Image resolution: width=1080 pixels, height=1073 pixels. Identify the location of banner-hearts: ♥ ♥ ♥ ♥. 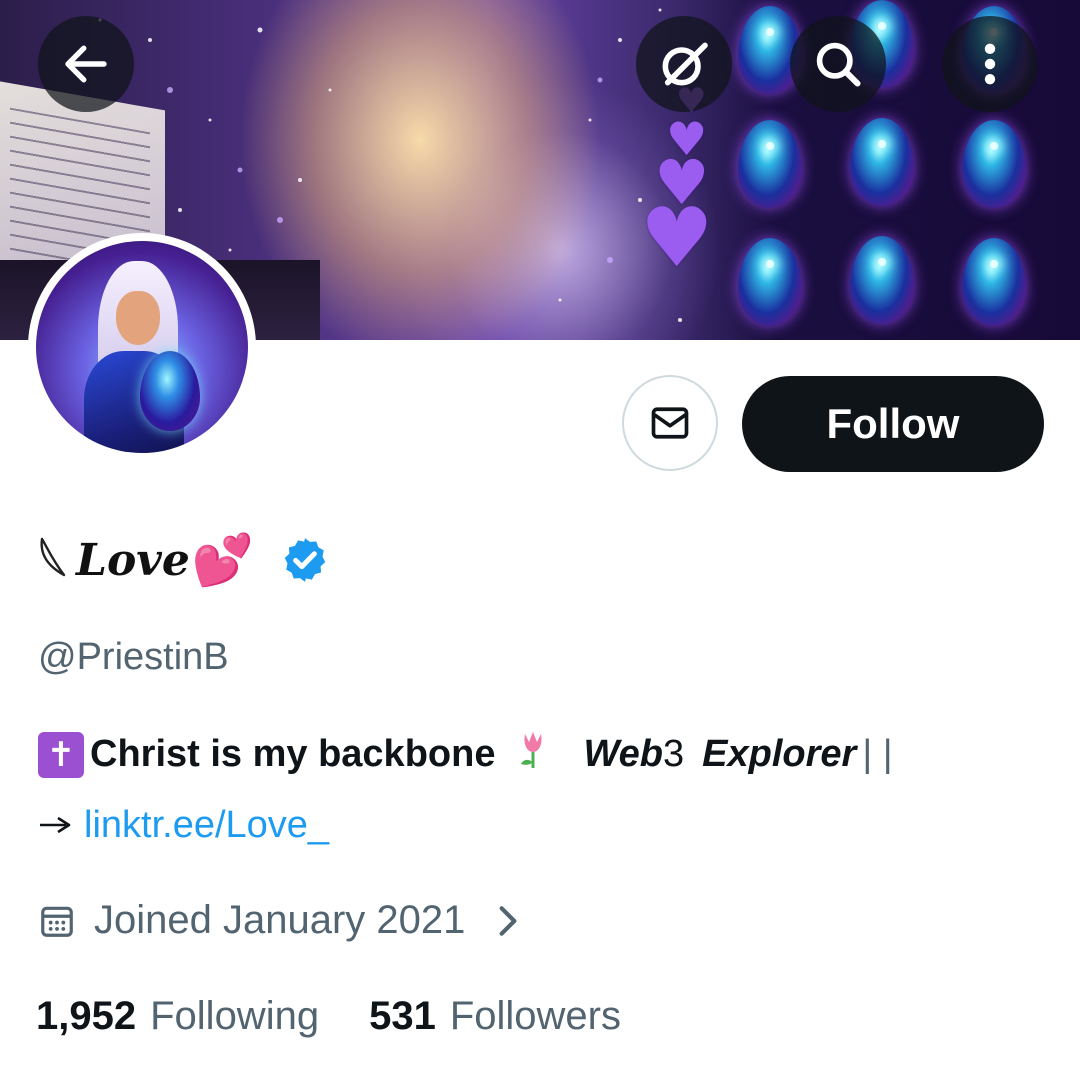
(691, 185).